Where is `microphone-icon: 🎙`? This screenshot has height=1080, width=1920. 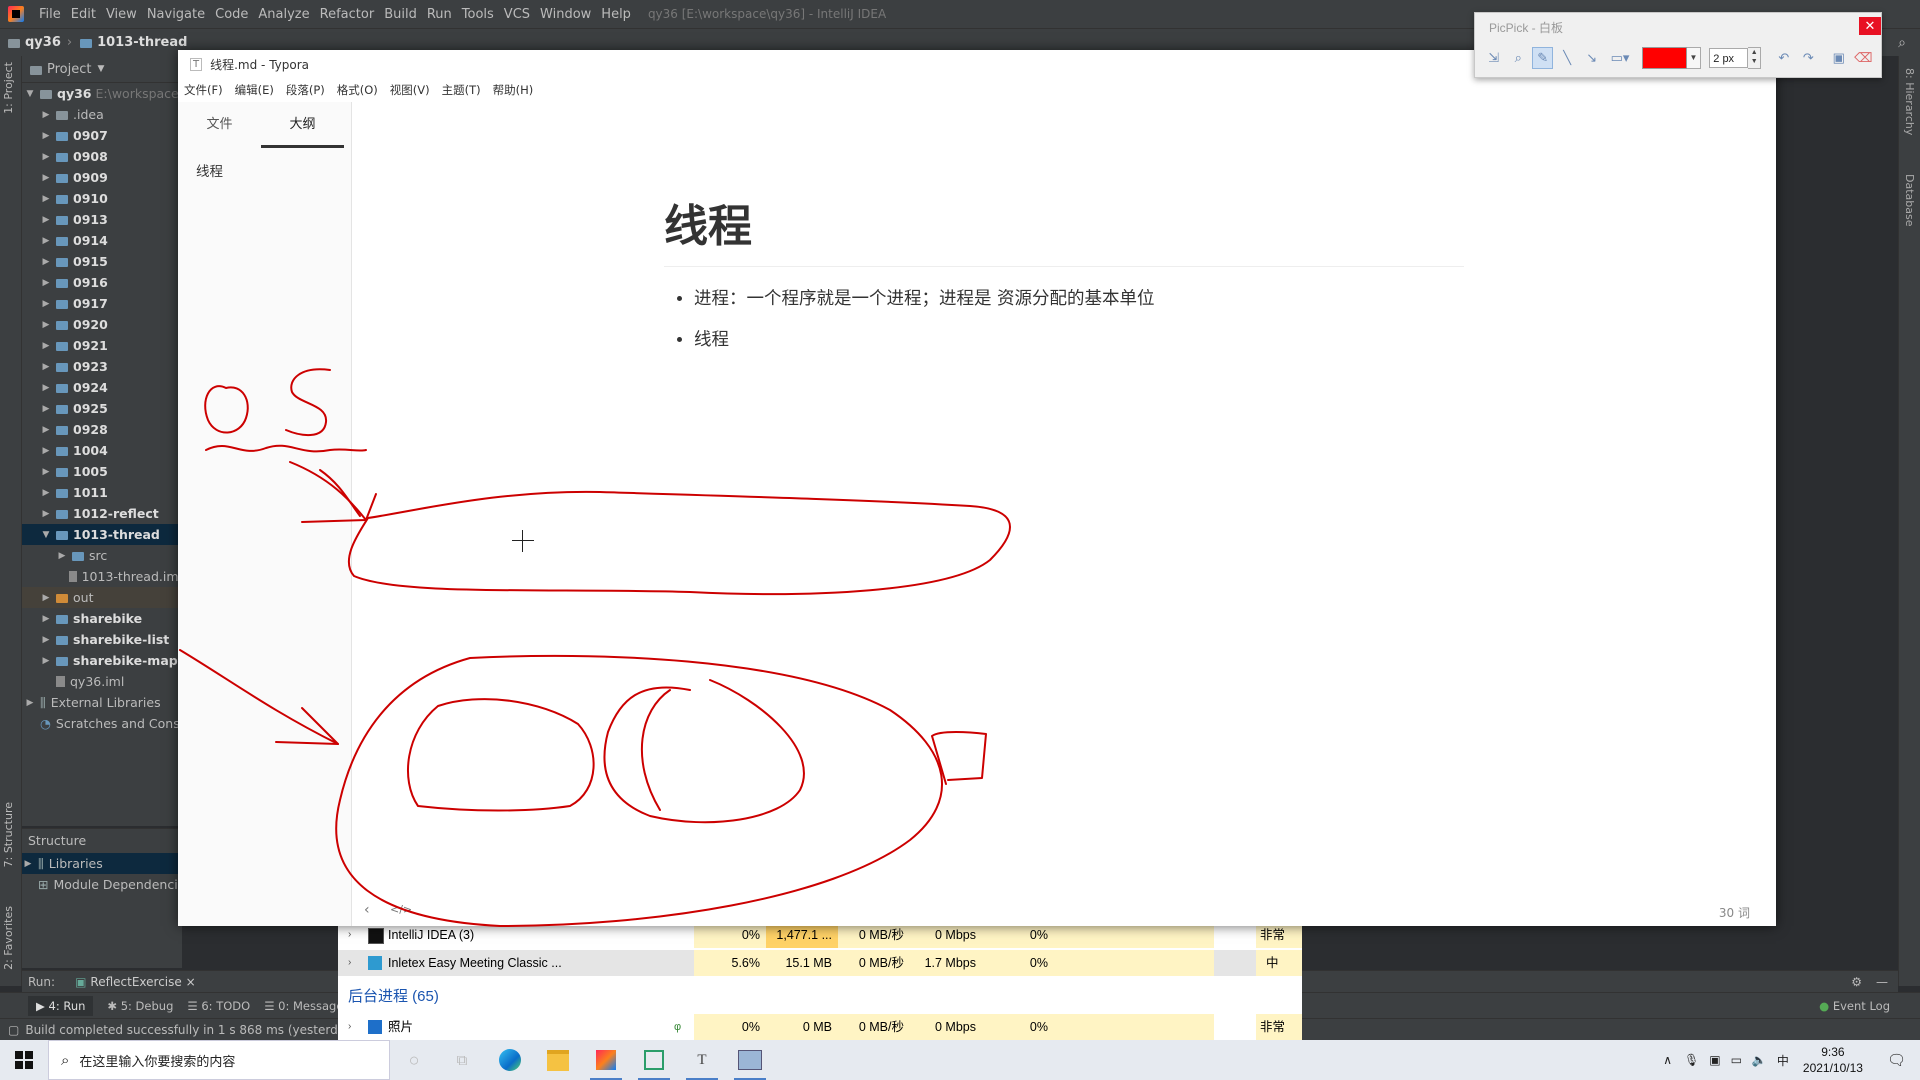
microphone-icon: 🎙 is located at coordinates (1691, 1060).